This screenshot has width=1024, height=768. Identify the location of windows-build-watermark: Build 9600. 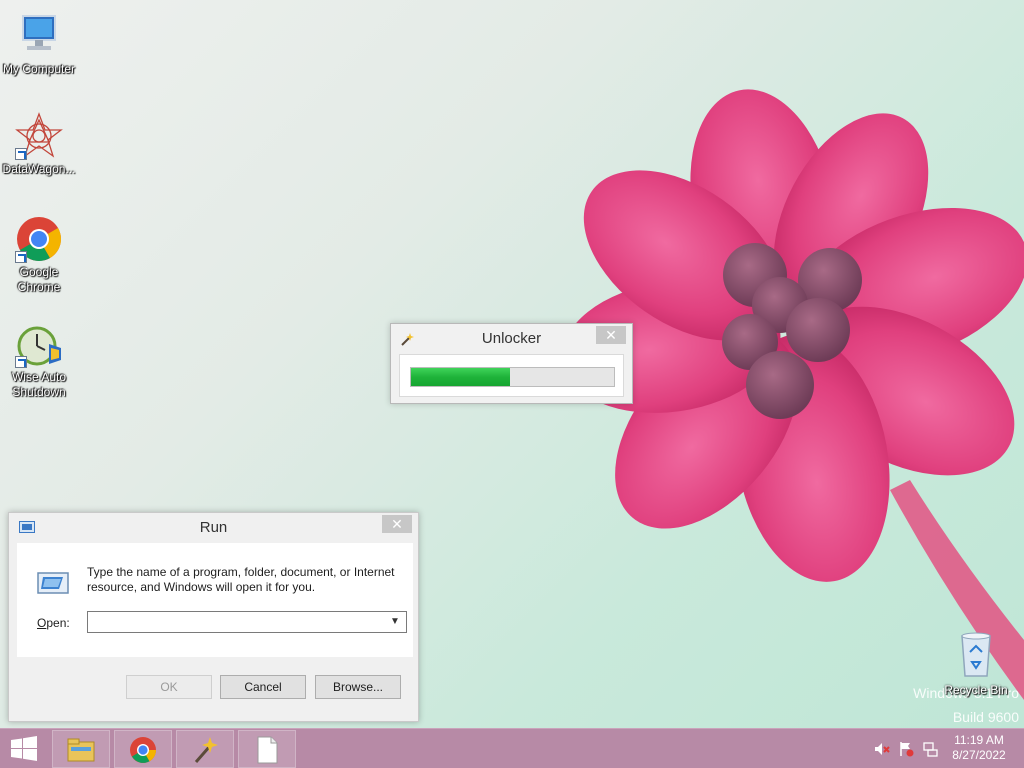
(985, 717).